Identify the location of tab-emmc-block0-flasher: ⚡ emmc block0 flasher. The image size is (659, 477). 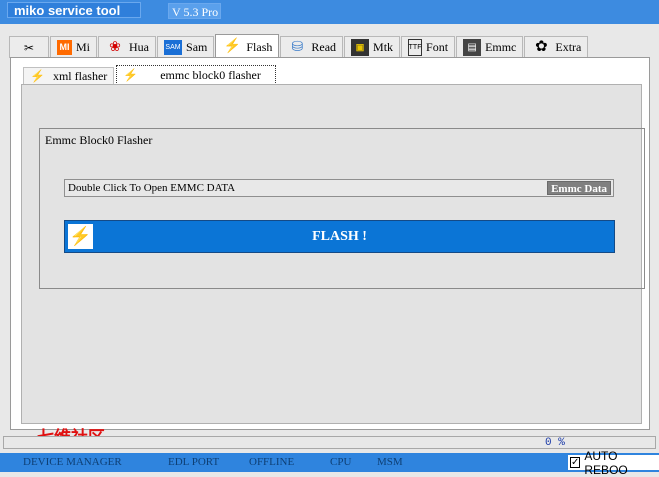
(196, 75).